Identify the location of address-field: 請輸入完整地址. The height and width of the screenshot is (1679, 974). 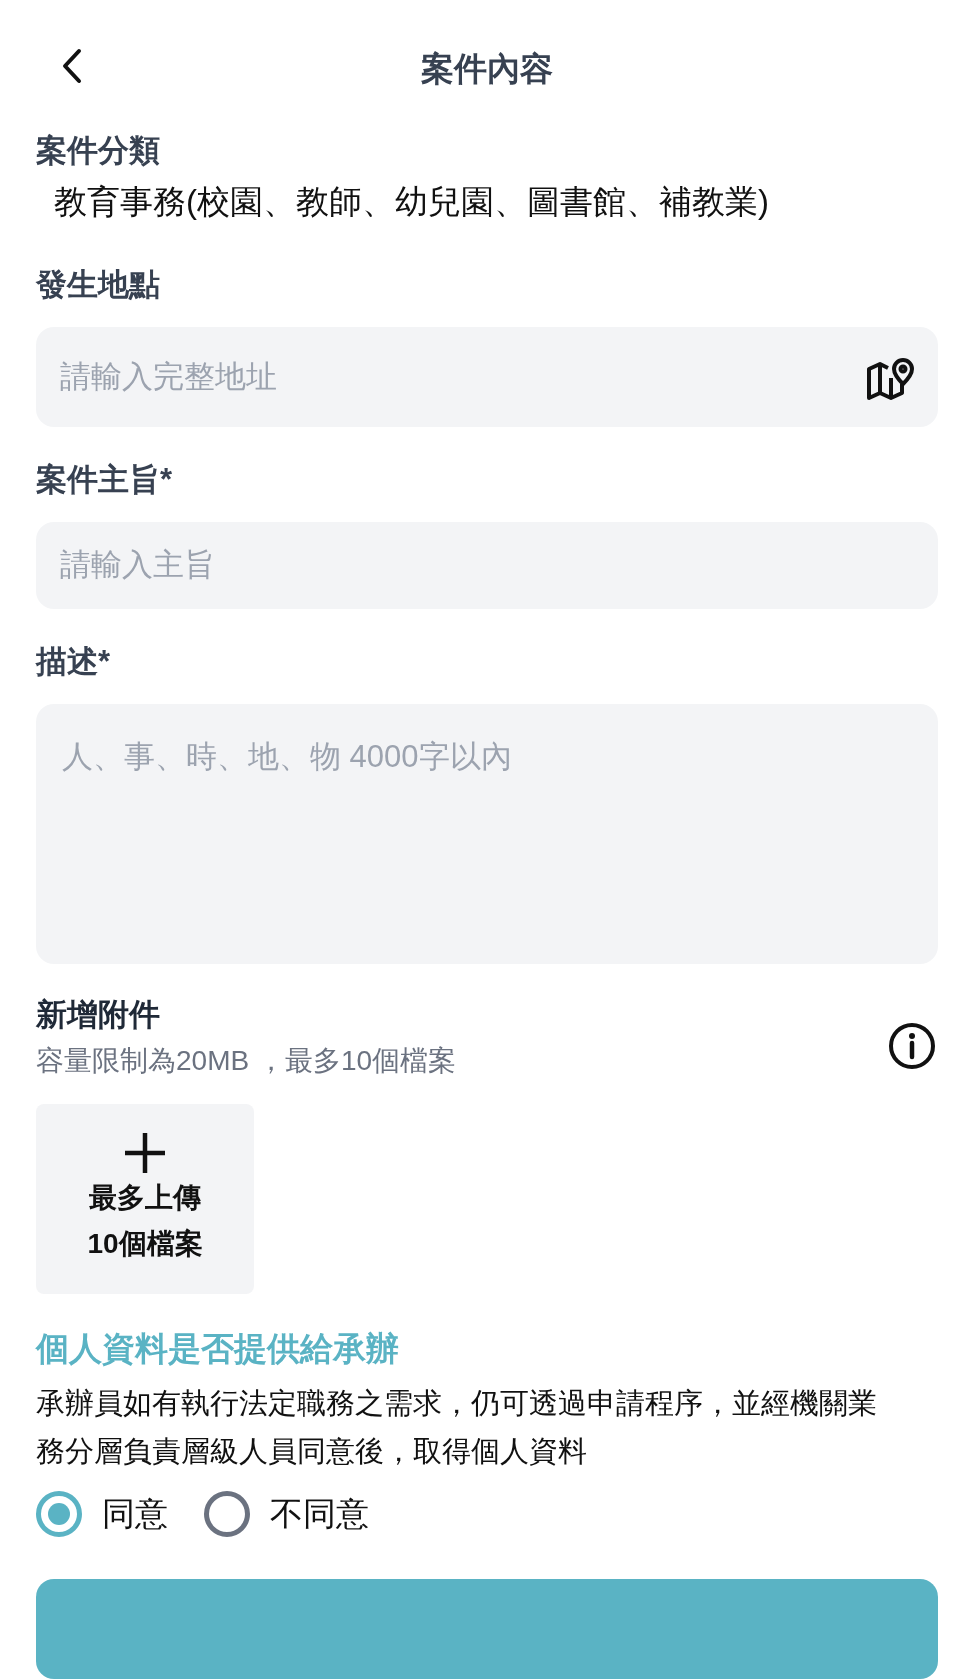
(487, 376).